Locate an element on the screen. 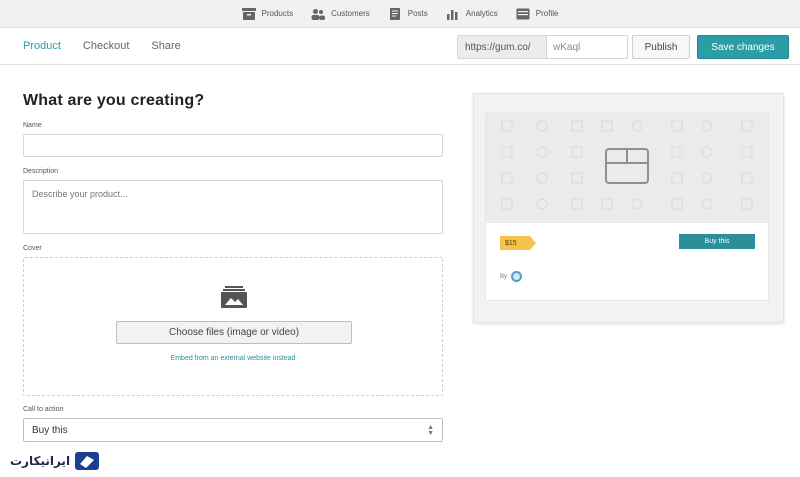 This screenshot has width=800, height=477. card-logo-icon is located at coordinates (87, 461).